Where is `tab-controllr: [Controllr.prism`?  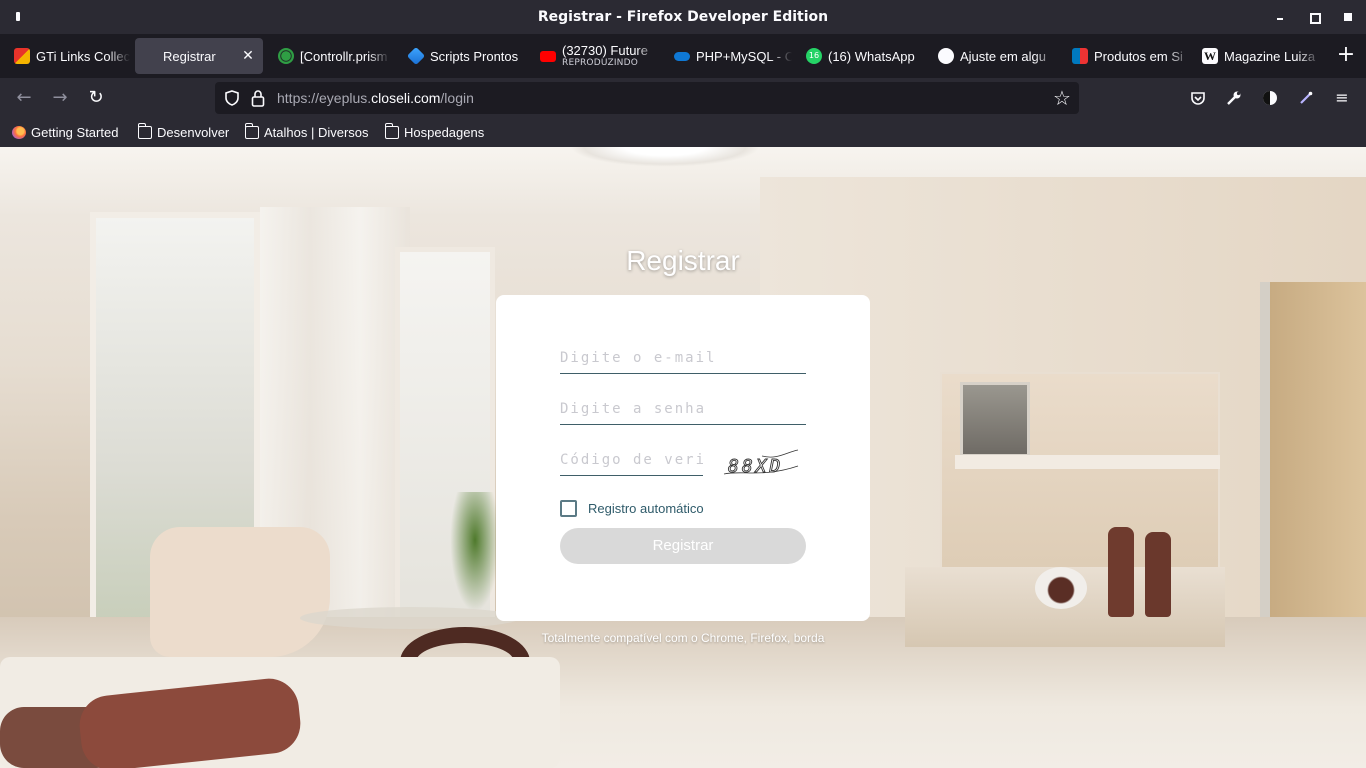
tab-controllr: [Controllr.prism is located at coordinates (329, 56).